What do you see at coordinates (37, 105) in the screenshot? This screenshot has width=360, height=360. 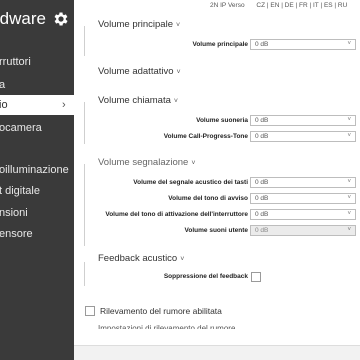 I see `sidebar-item-audio: io ›` at bounding box center [37, 105].